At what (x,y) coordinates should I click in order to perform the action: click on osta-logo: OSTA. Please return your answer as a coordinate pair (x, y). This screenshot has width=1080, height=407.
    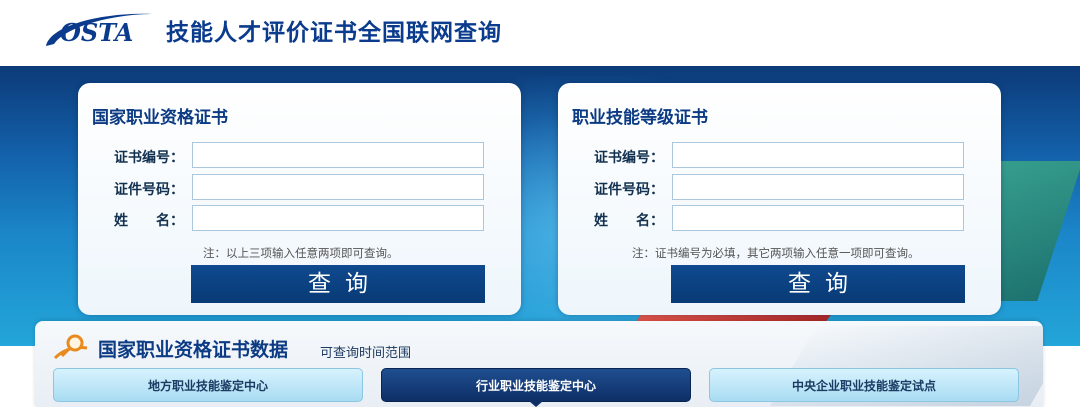
    Looking at the image, I should click on (99, 30).